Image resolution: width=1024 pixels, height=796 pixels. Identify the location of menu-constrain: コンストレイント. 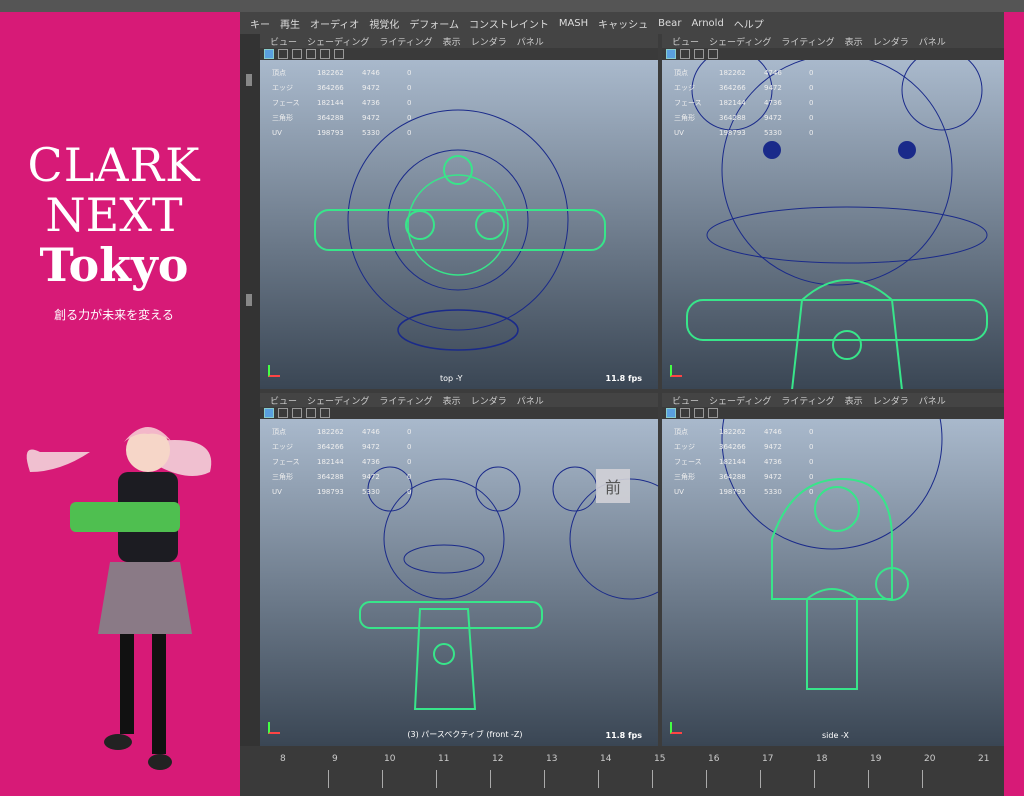
(509, 23).